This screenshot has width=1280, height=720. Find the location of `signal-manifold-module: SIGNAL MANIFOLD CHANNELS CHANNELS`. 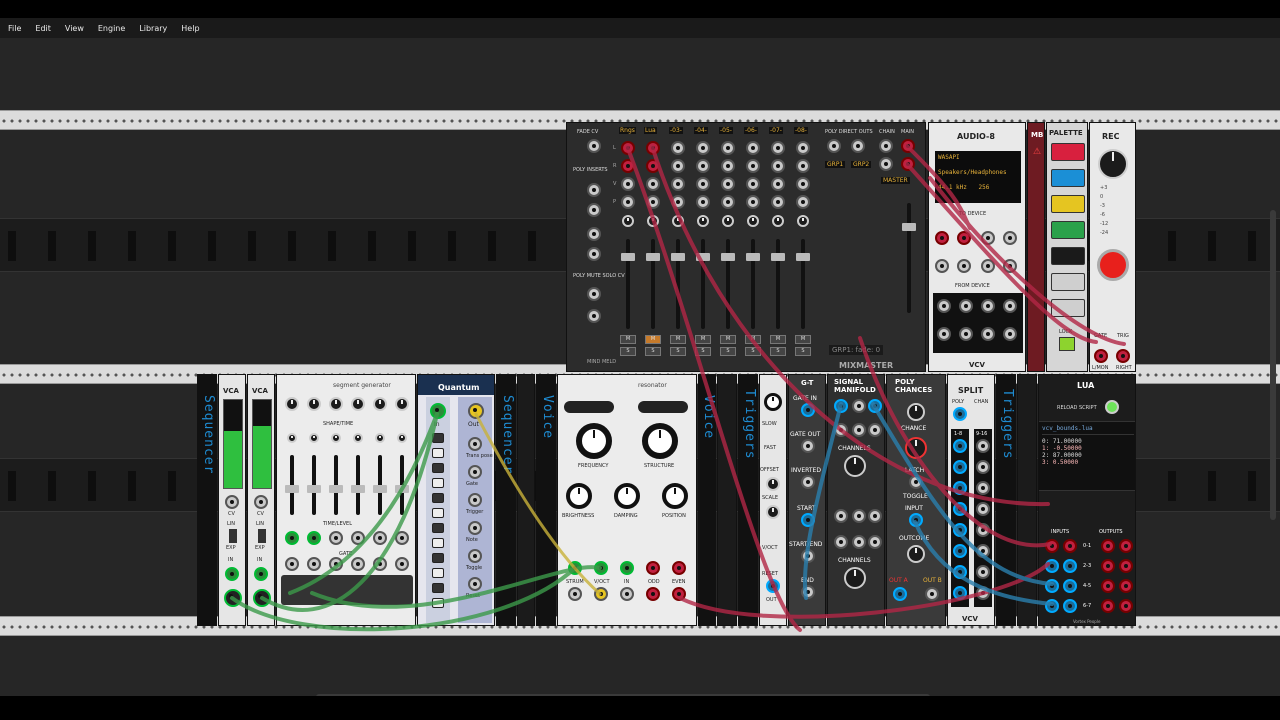

signal-manifold-module: SIGNAL MANIFOLD CHANNELS CHANNELS is located at coordinates (856, 500).